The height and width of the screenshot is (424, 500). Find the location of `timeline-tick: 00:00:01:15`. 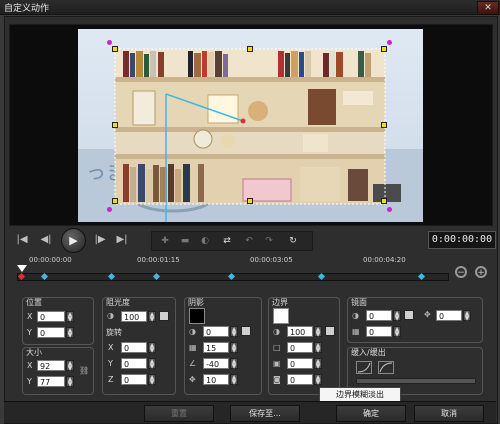

timeline-tick: 00:00:01:15 is located at coordinates (158, 260).